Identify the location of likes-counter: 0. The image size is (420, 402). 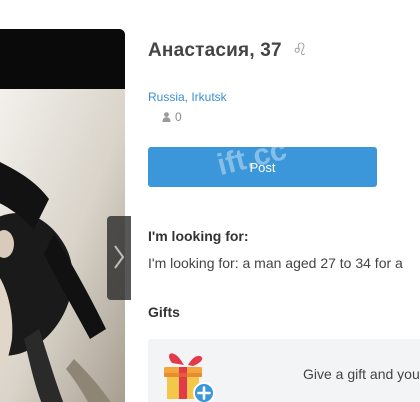
(172, 117).